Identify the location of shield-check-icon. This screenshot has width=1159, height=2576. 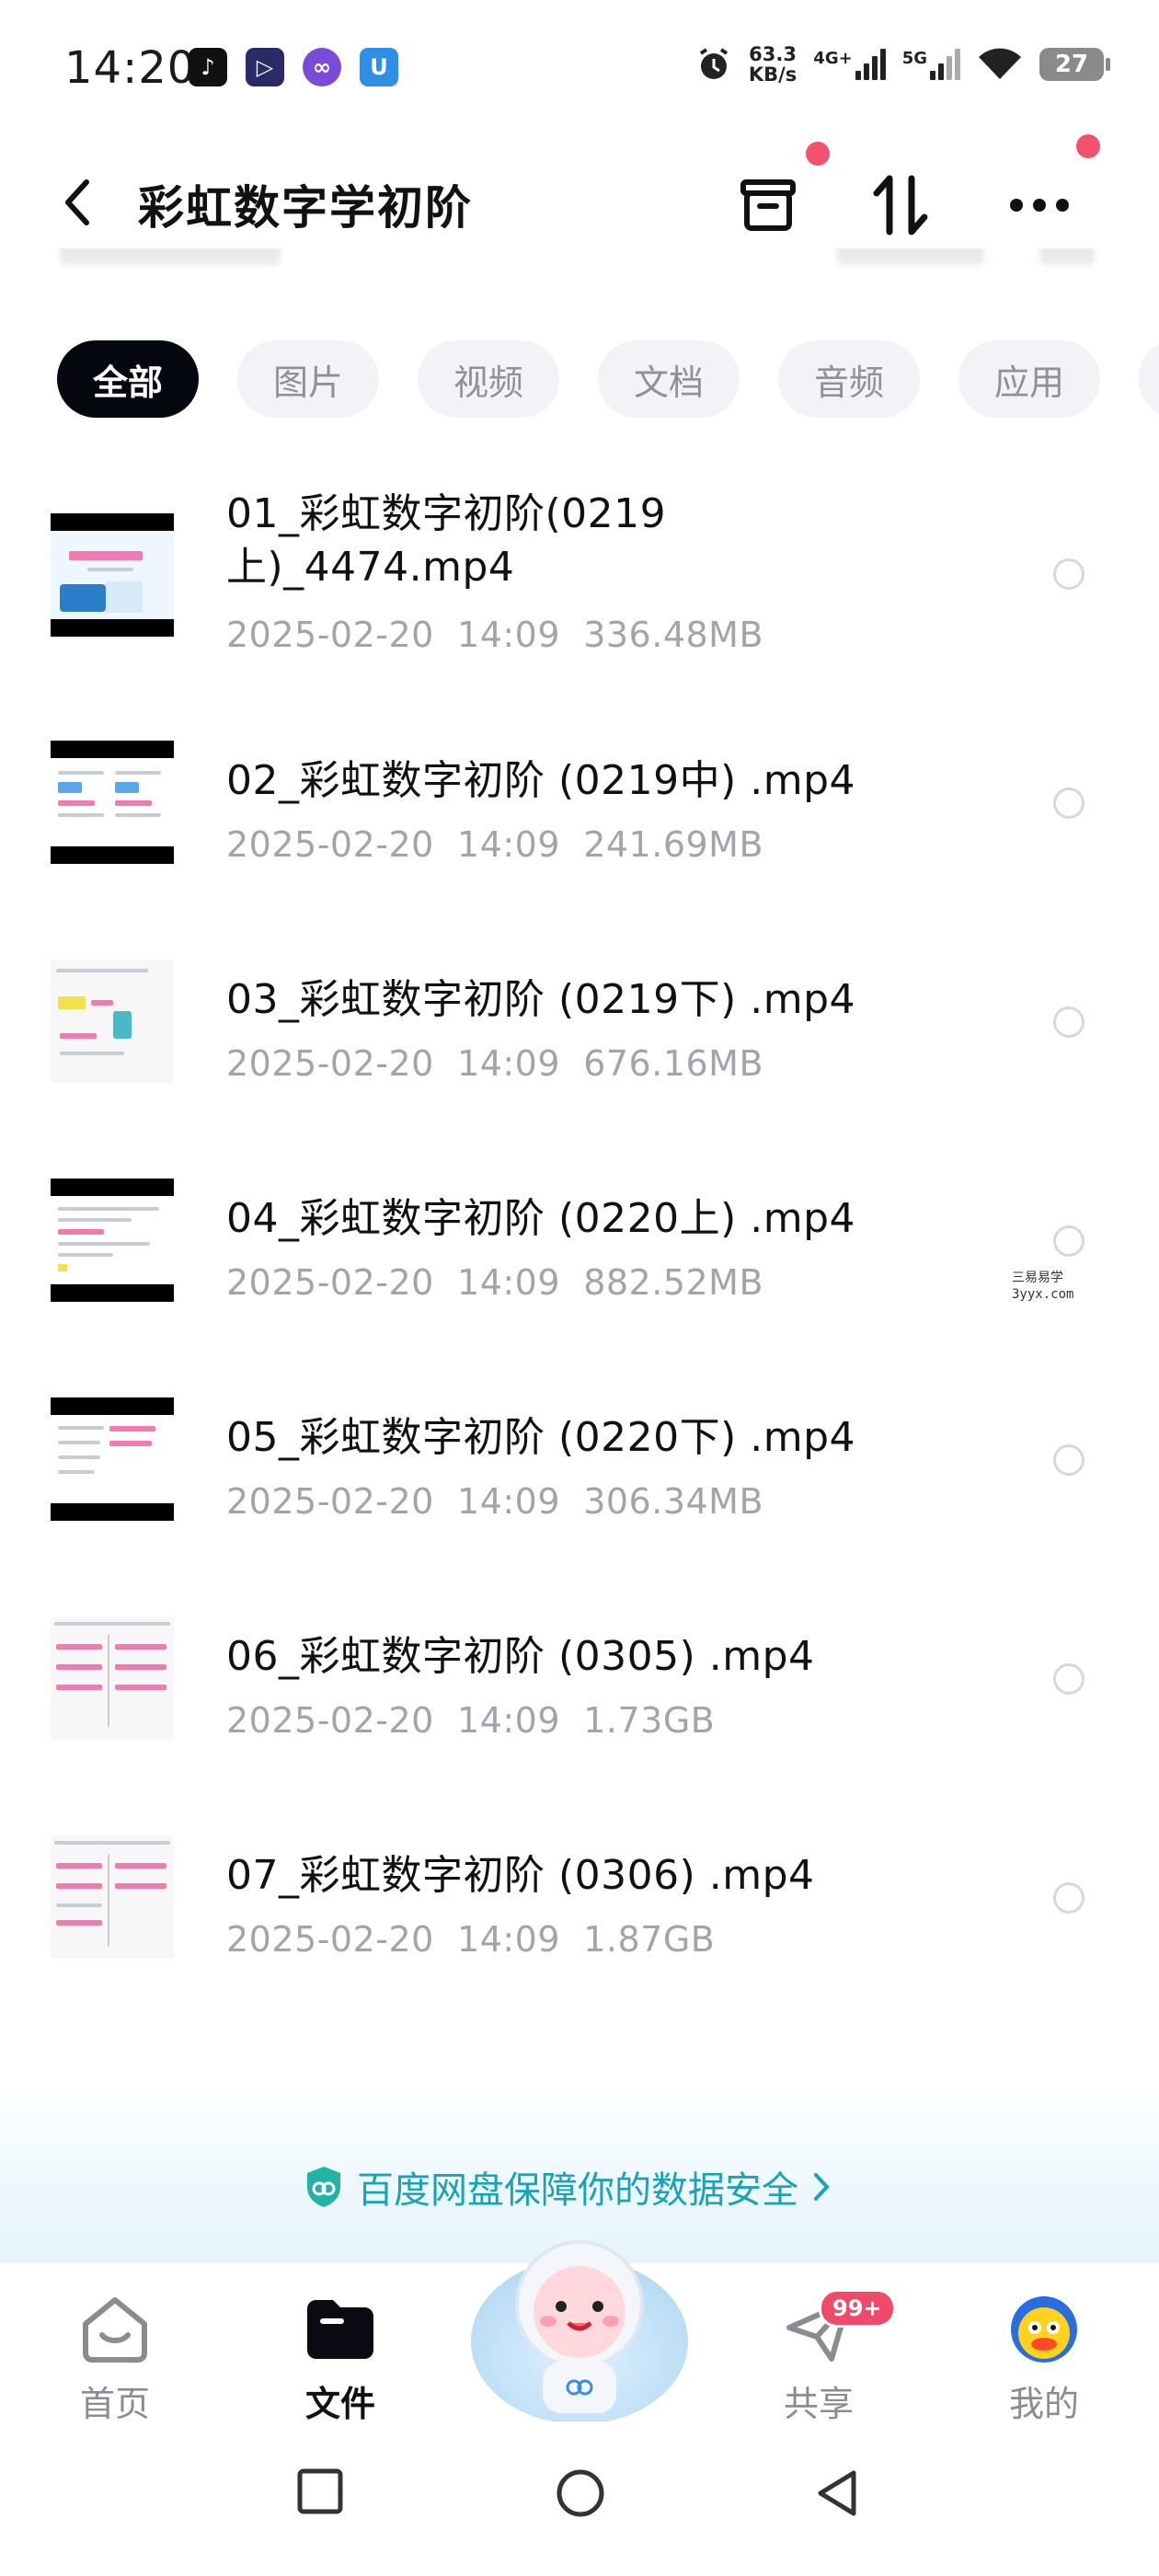
(323, 2187).